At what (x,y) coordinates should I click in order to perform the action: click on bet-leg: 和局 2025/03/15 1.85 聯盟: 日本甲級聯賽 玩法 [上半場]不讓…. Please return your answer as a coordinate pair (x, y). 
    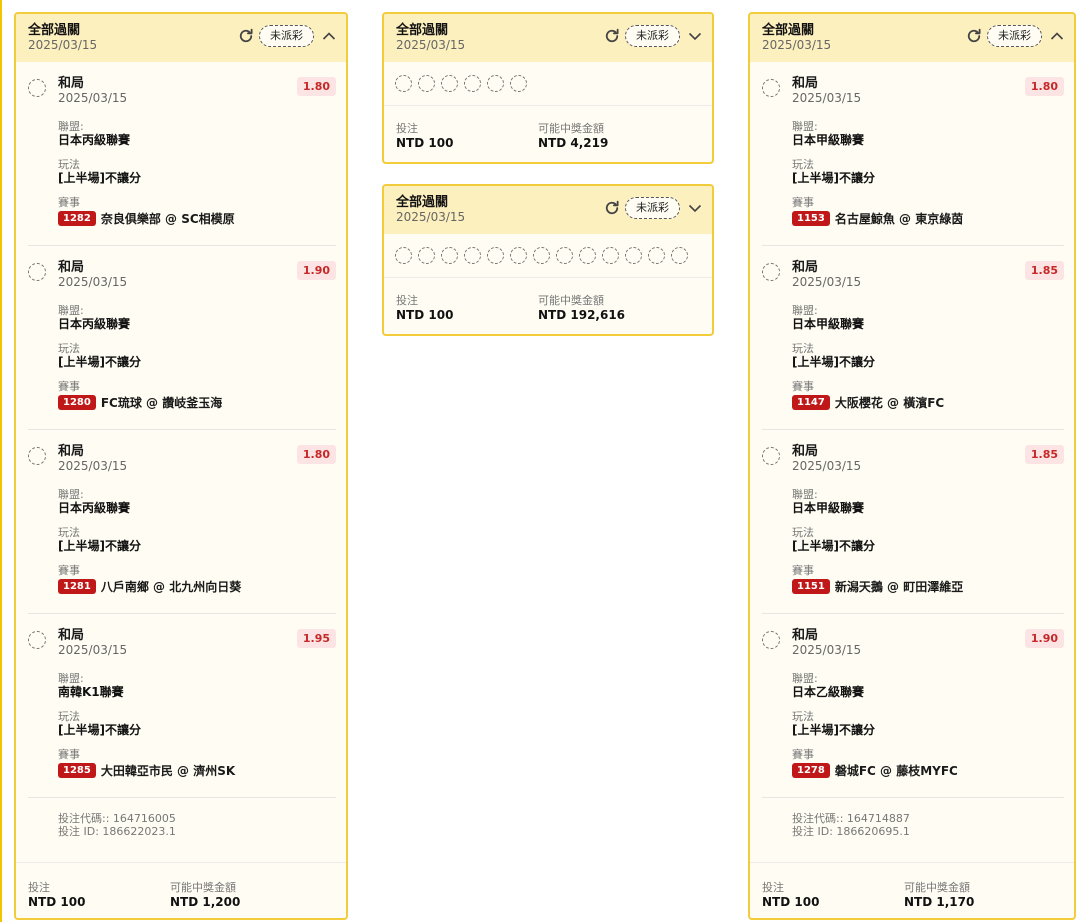
    Looking at the image, I should click on (913, 522).